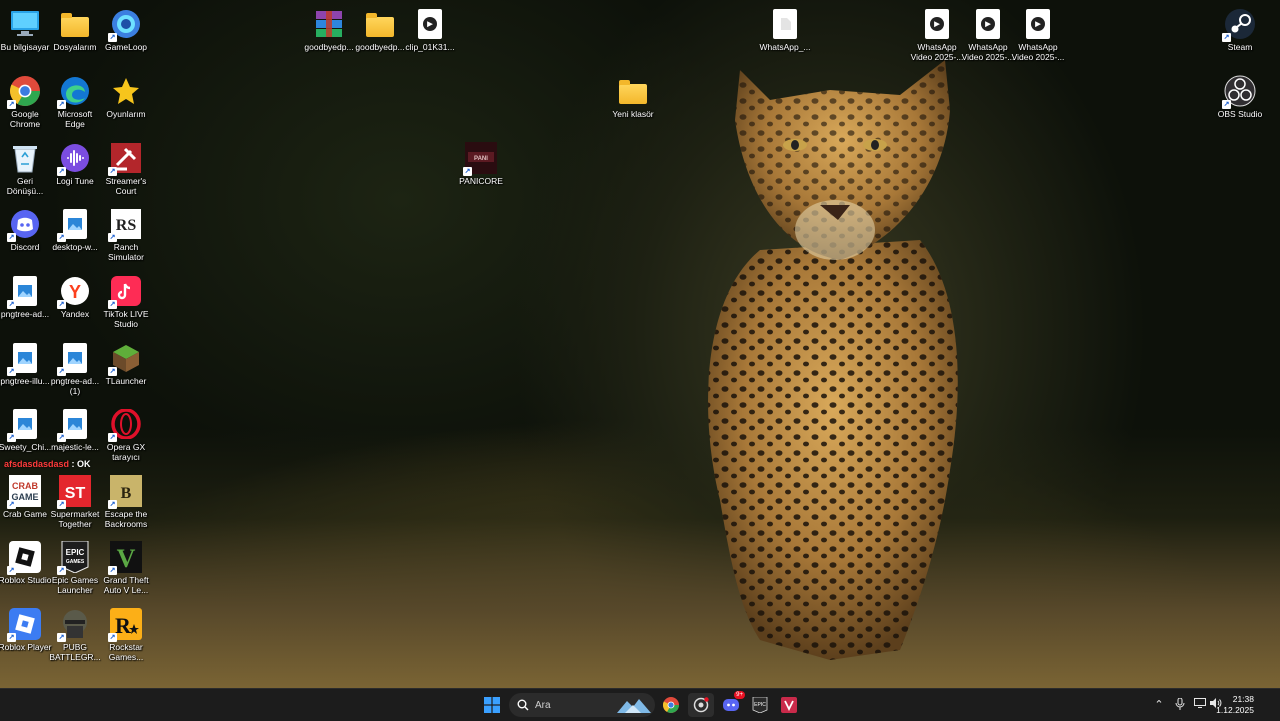 This screenshot has width=1280, height=721. I want to click on desktop-icon-yandex: Y ↗ Yandex, so click(75, 295).